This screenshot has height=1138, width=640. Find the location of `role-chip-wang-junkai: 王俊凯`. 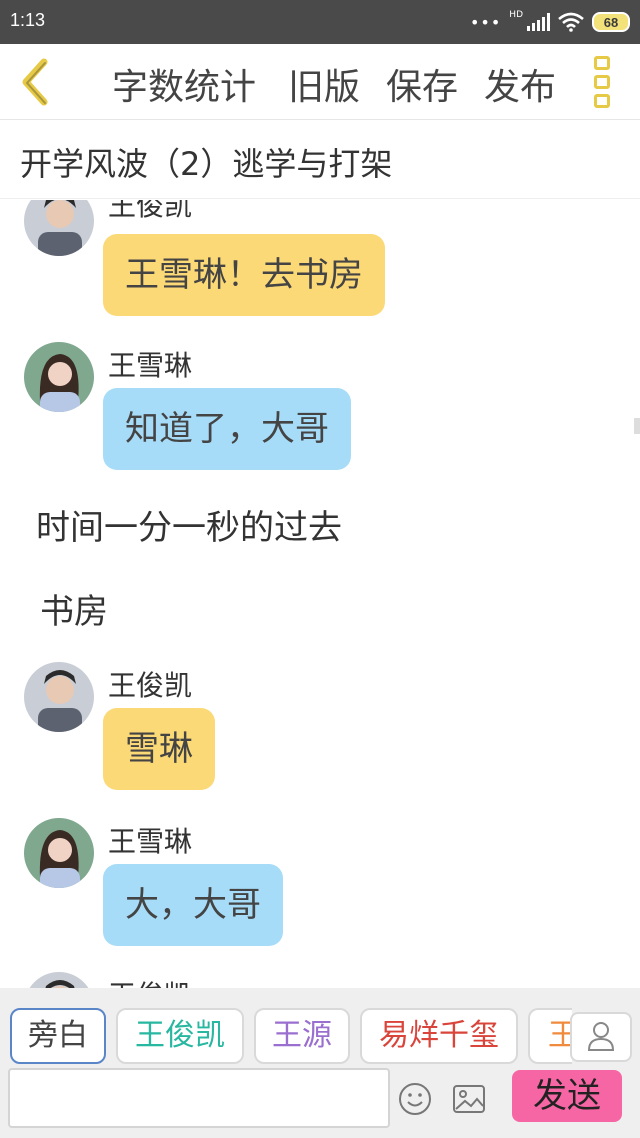

role-chip-wang-junkai: 王俊凯 is located at coordinates (180, 1036).